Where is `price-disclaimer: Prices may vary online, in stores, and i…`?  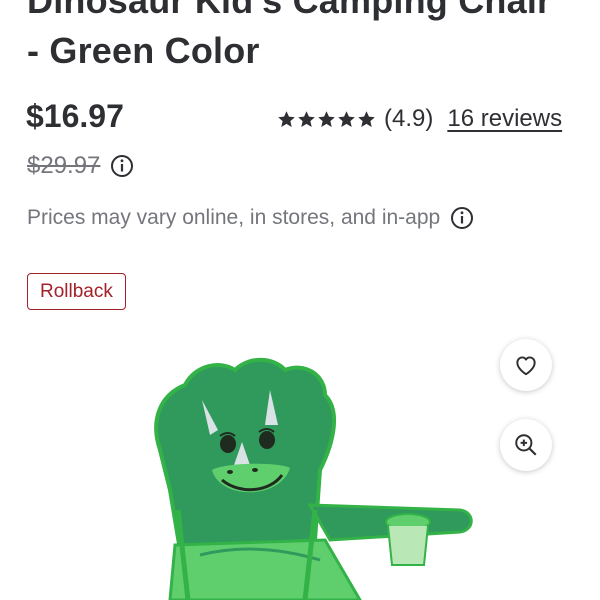 price-disclaimer: Prices may vary online, in stores, and i… is located at coordinates (250, 218).